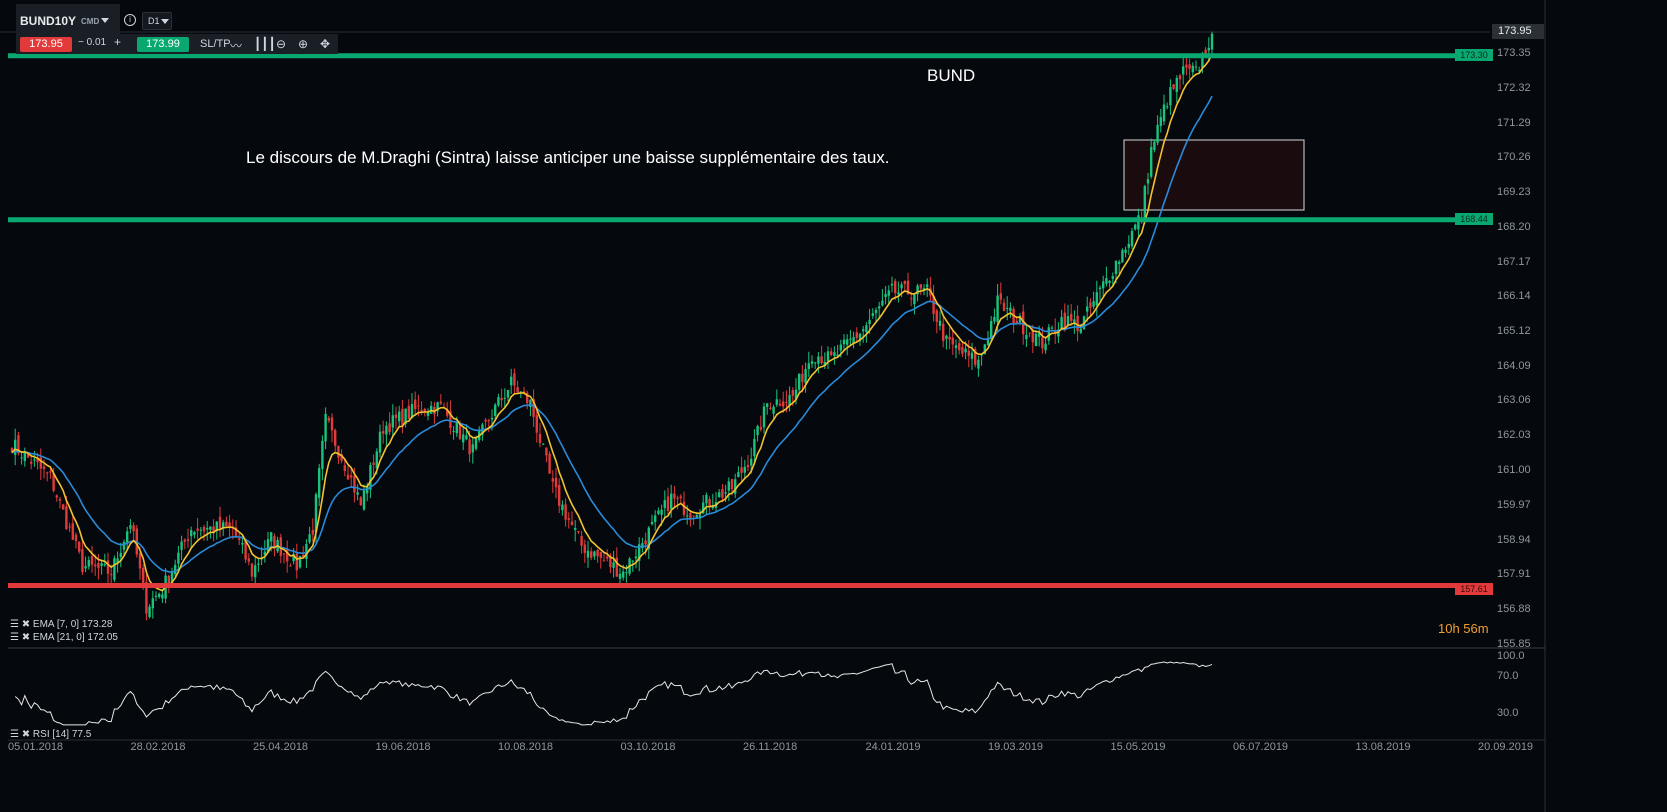 Image resolution: width=1667 pixels, height=812 pixels. Describe the element at coordinates (236, 45) in the screenshot. I see `line-chart-icon: 〰` at that location.